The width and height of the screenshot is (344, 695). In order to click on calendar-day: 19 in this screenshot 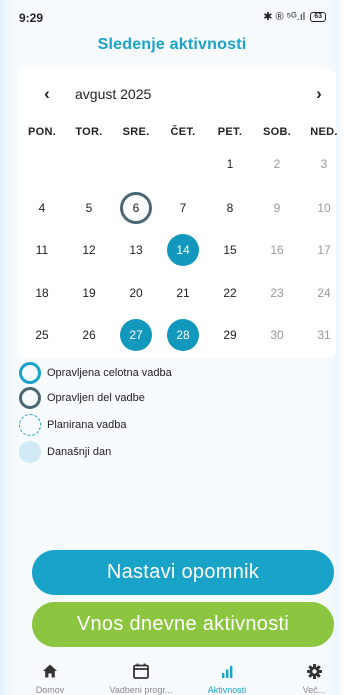, I will do `click(89, 293)`.